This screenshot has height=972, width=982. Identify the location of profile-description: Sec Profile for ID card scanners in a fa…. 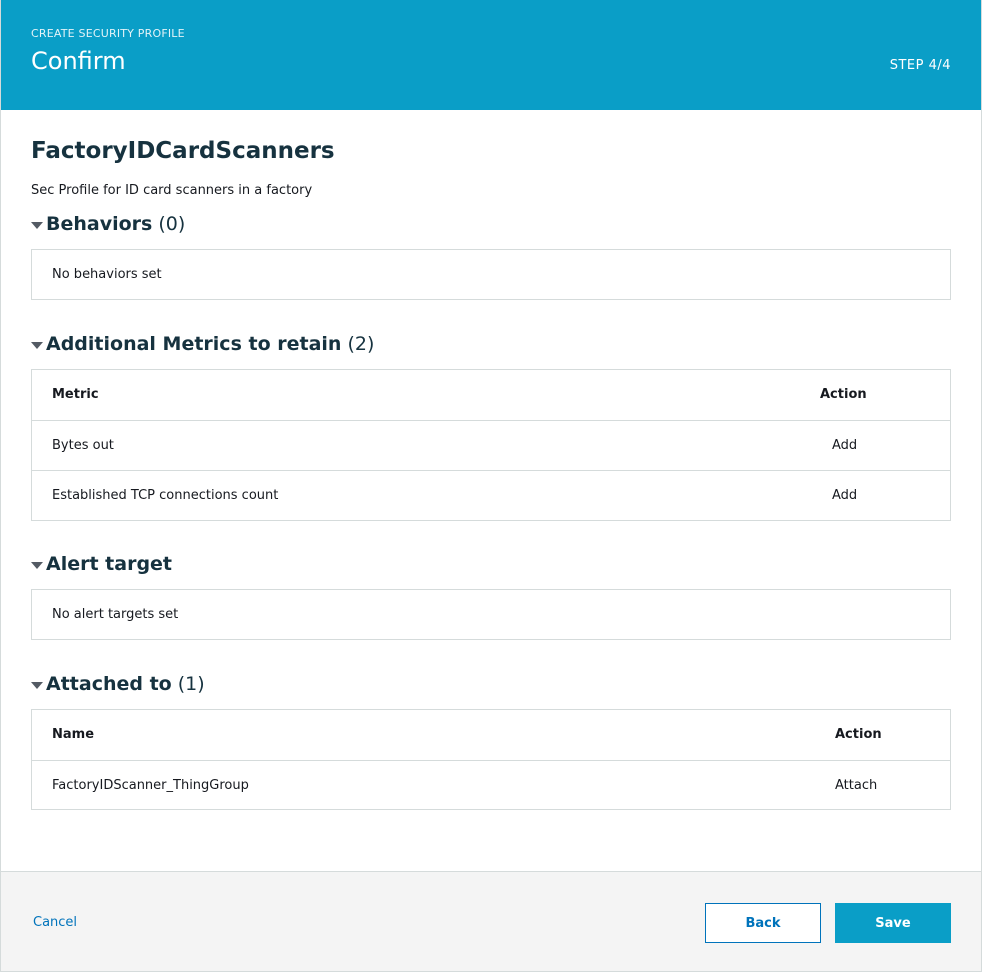
(172, 190).